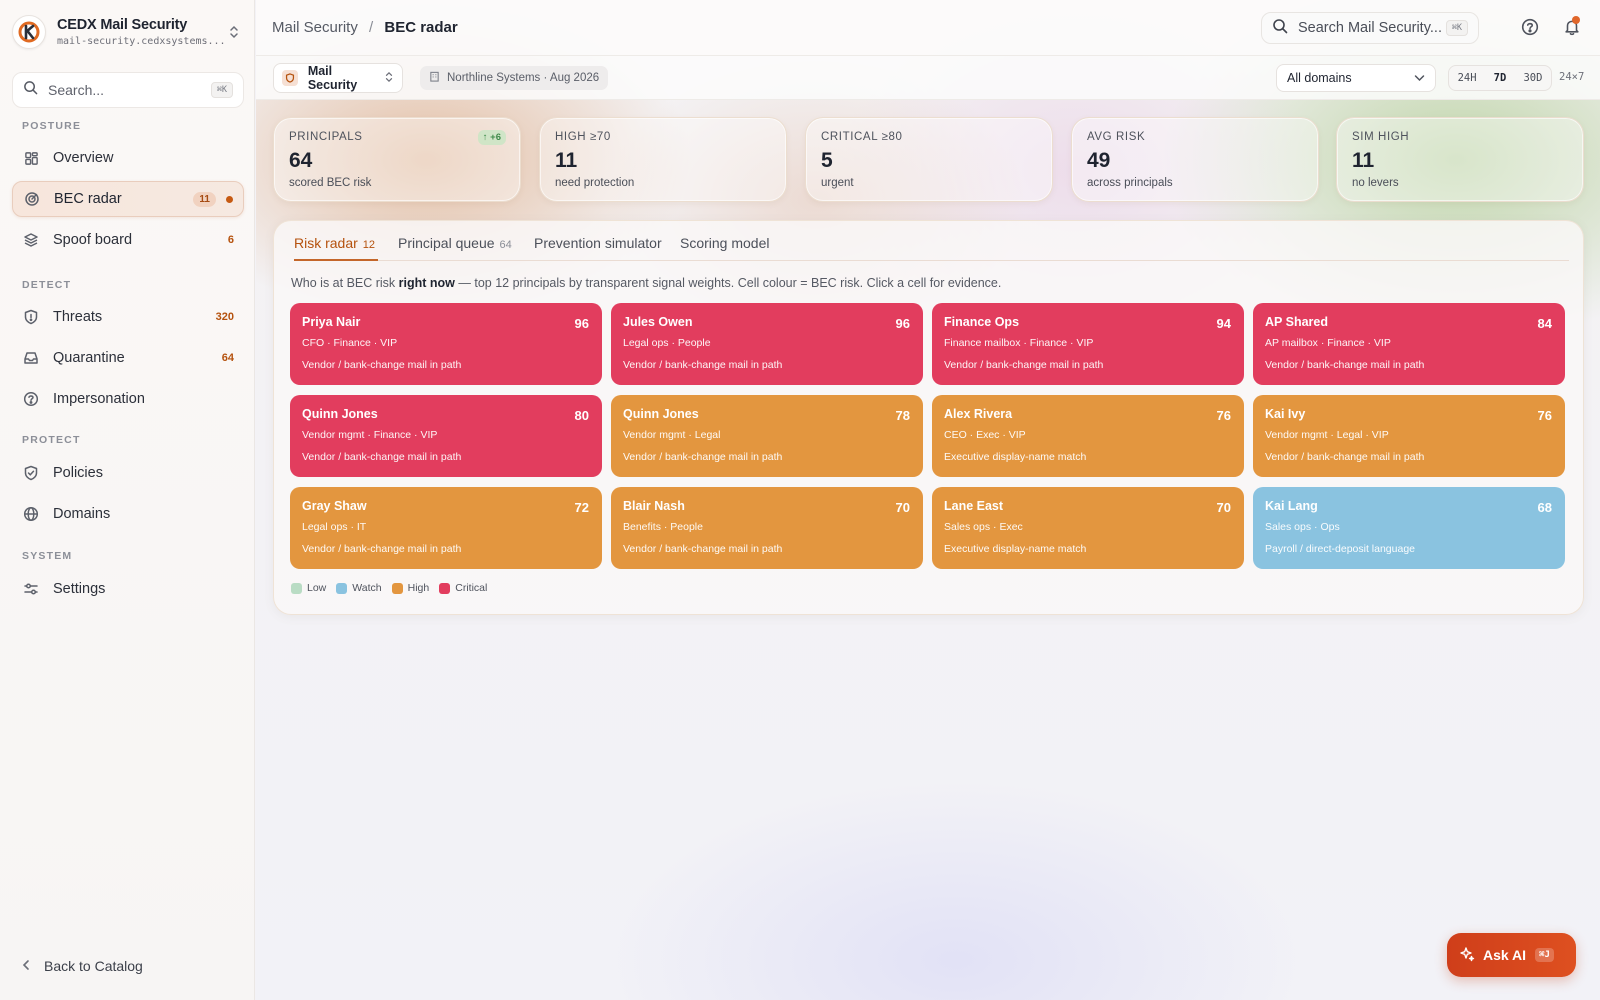 The width and height of the screenshot is (1600, 1000). Describe the element at coordinates (421, 27) in the screenshot. I see `breadcrumb-current: BEC radar` at that location.